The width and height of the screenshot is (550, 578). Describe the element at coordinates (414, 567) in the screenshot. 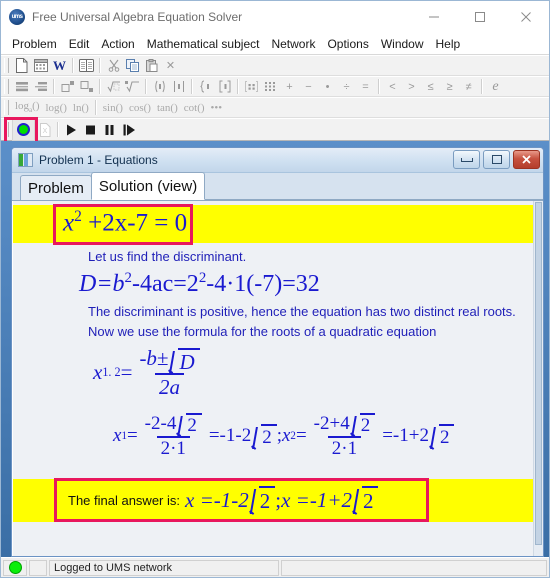

I see `status-cell-right` at that location.